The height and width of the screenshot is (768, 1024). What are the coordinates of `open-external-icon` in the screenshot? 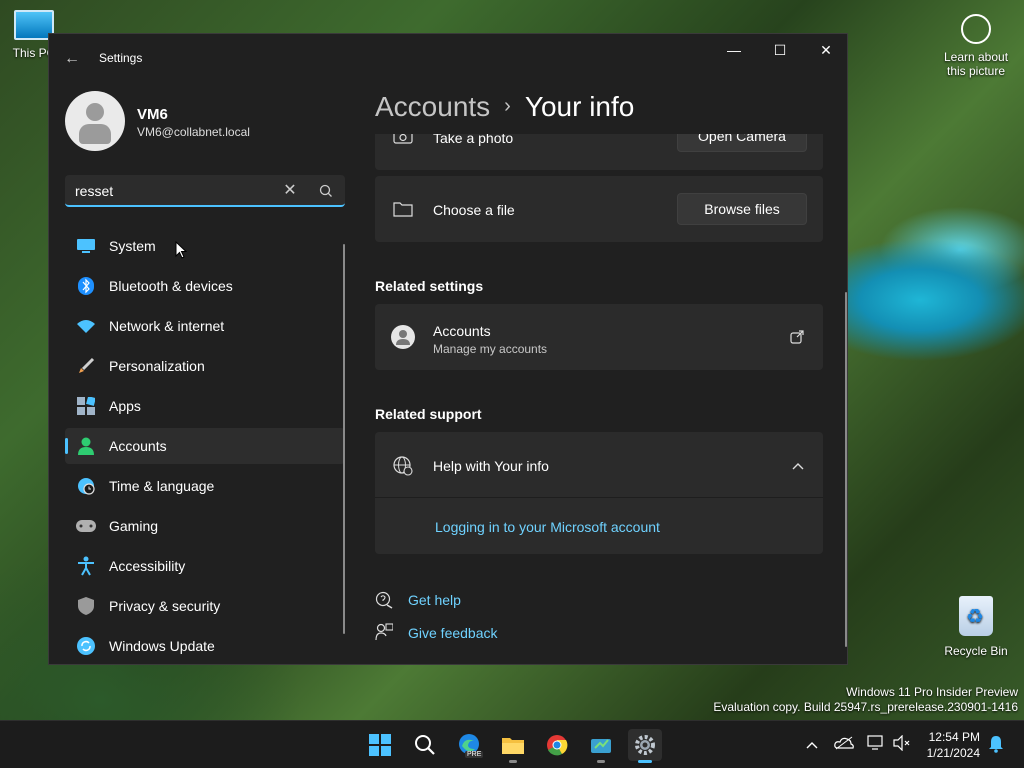 It's located at (797, 339).